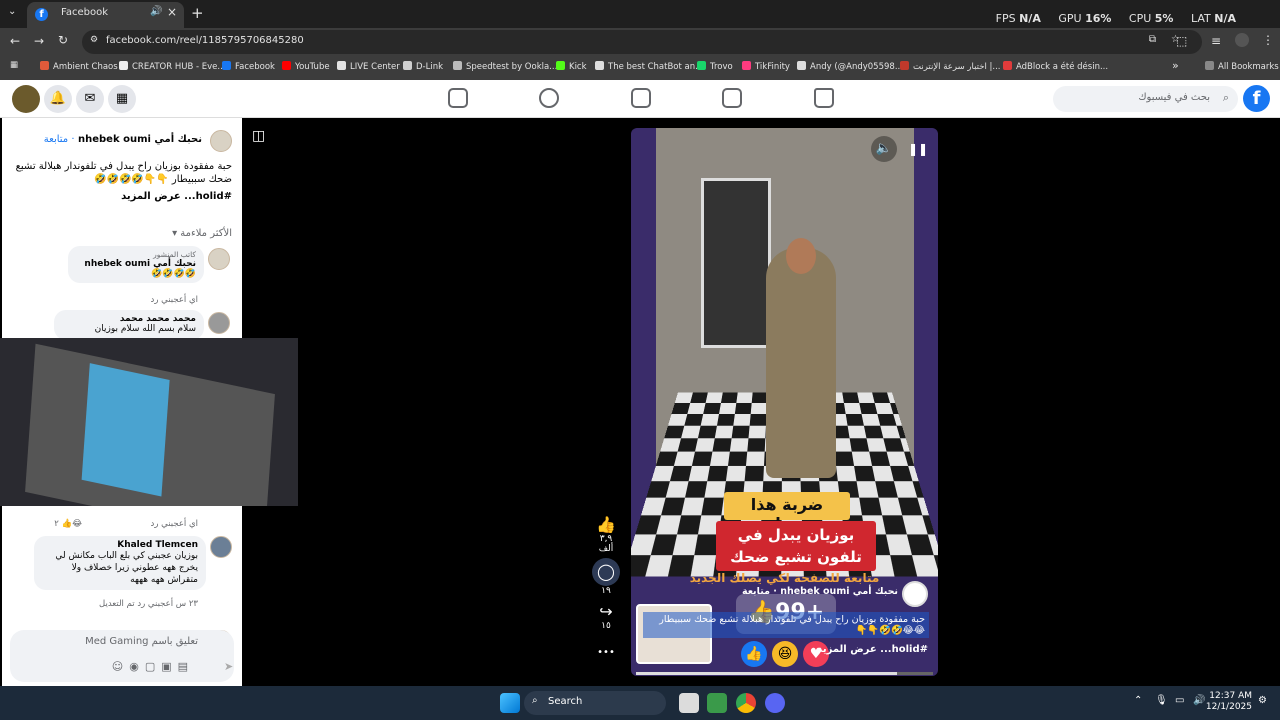  I want to click on new-tab-button: +, so click(197, 13).